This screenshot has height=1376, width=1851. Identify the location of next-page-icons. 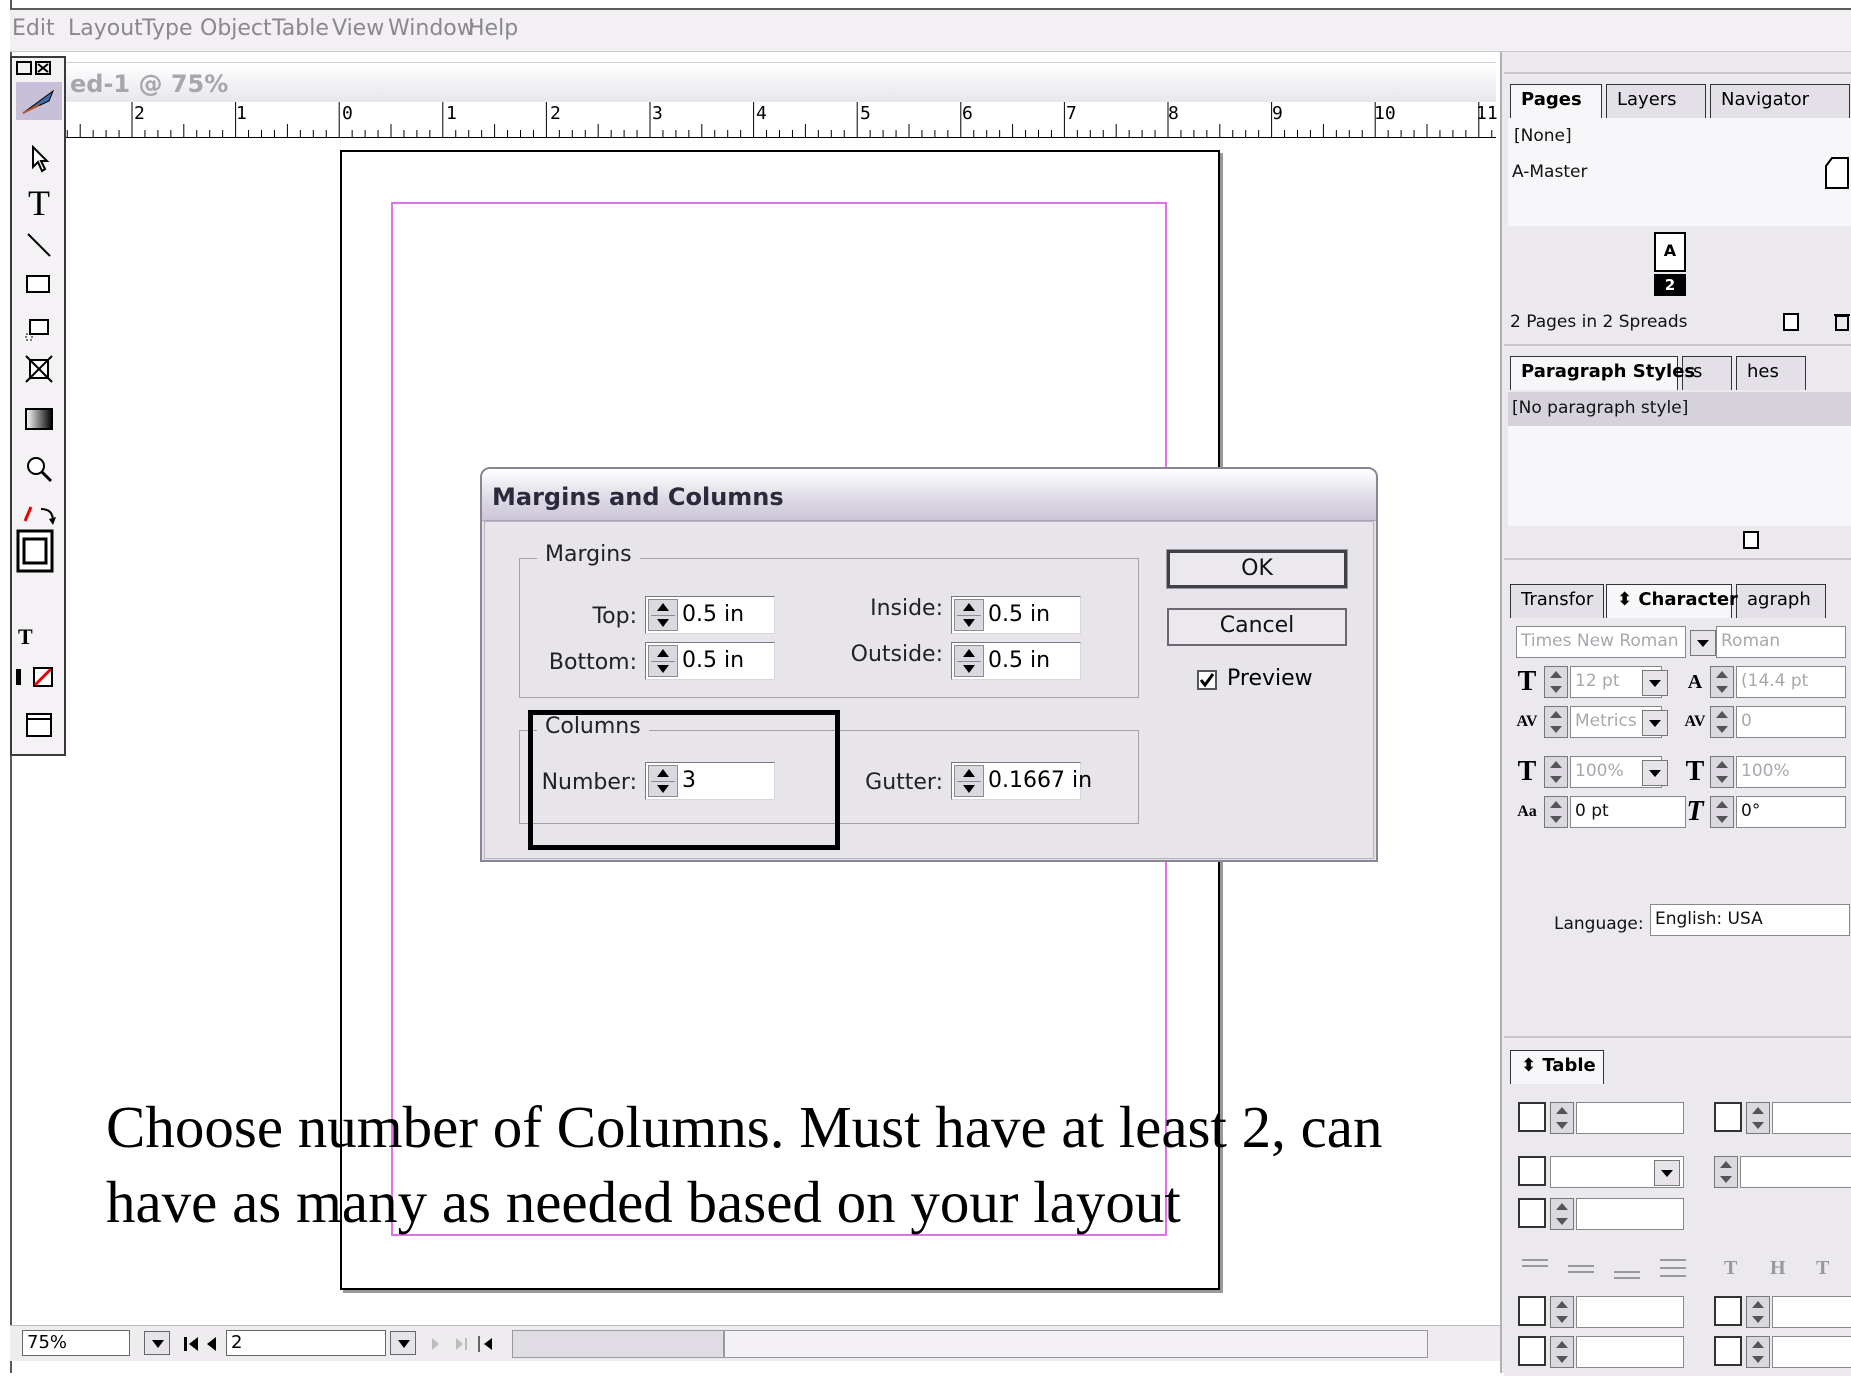
(471, 1344).